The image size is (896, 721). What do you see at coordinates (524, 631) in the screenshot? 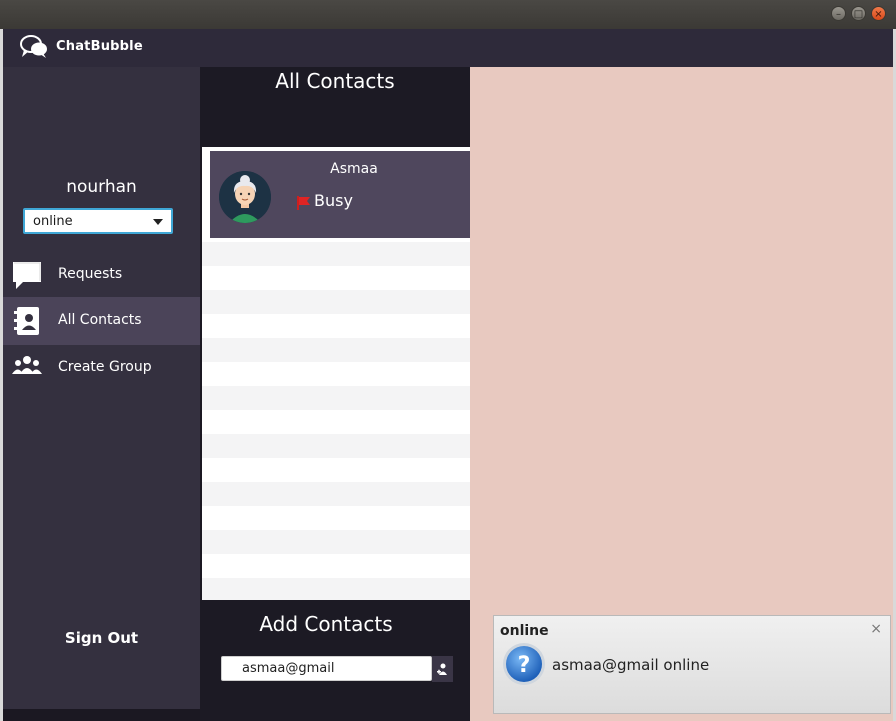
I see `notification-title: online` at bounding box center [524, 631].